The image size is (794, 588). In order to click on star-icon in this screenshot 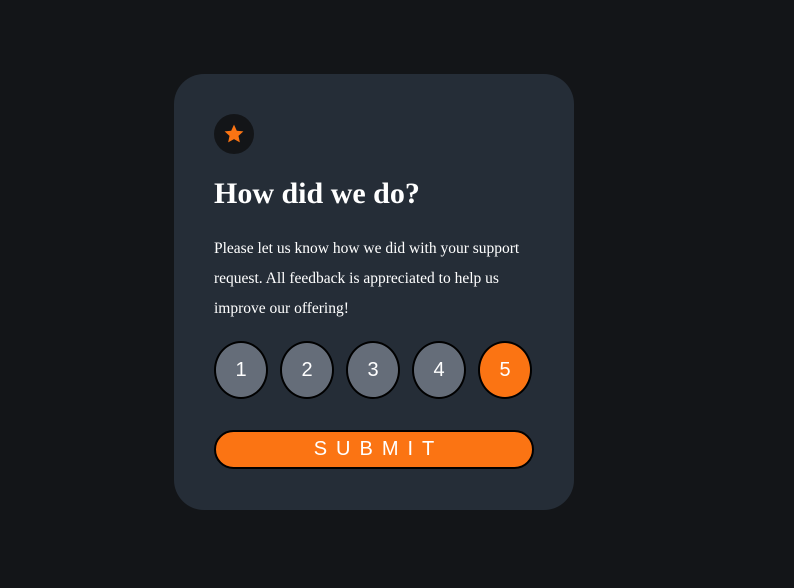, I will do `click(234, 134)`.